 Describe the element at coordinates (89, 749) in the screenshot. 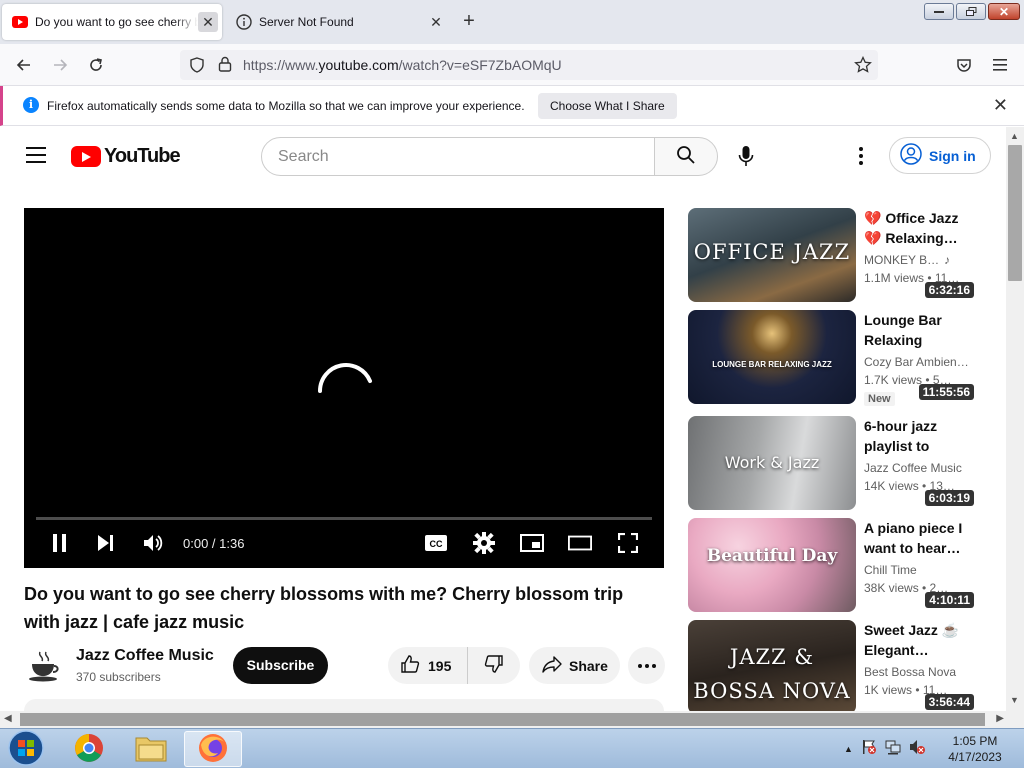

I see `taskbar-chrome` at that location.